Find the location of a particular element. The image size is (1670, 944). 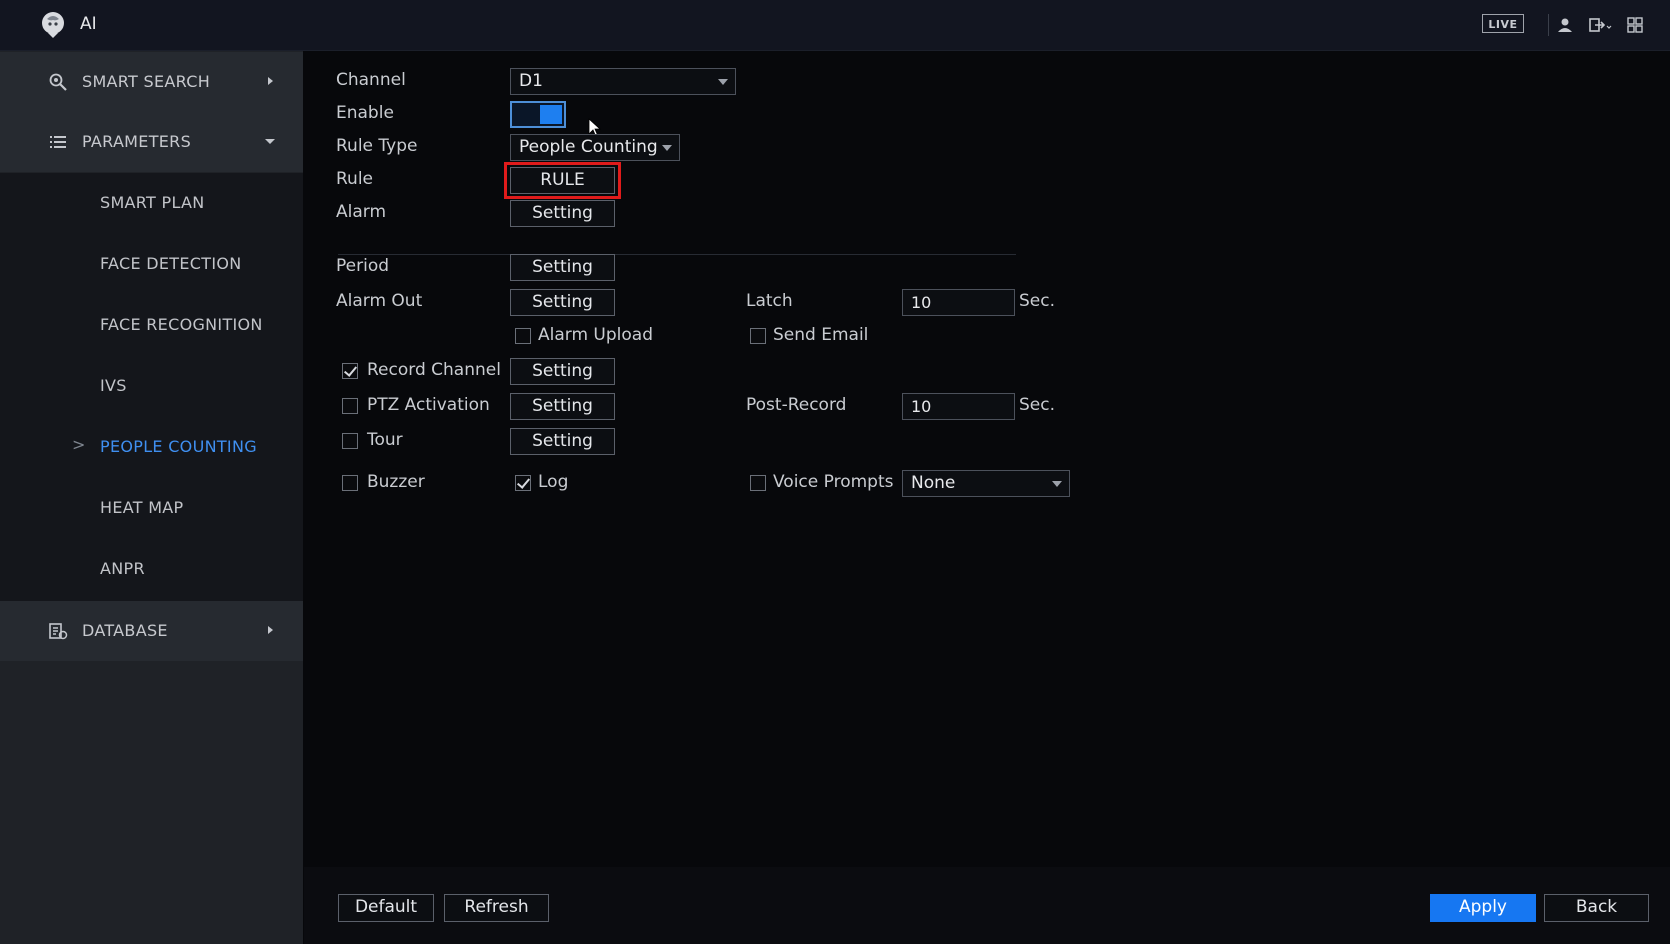

alarm-upload-label: Alarm Upload is located at coordinates (595, 335).